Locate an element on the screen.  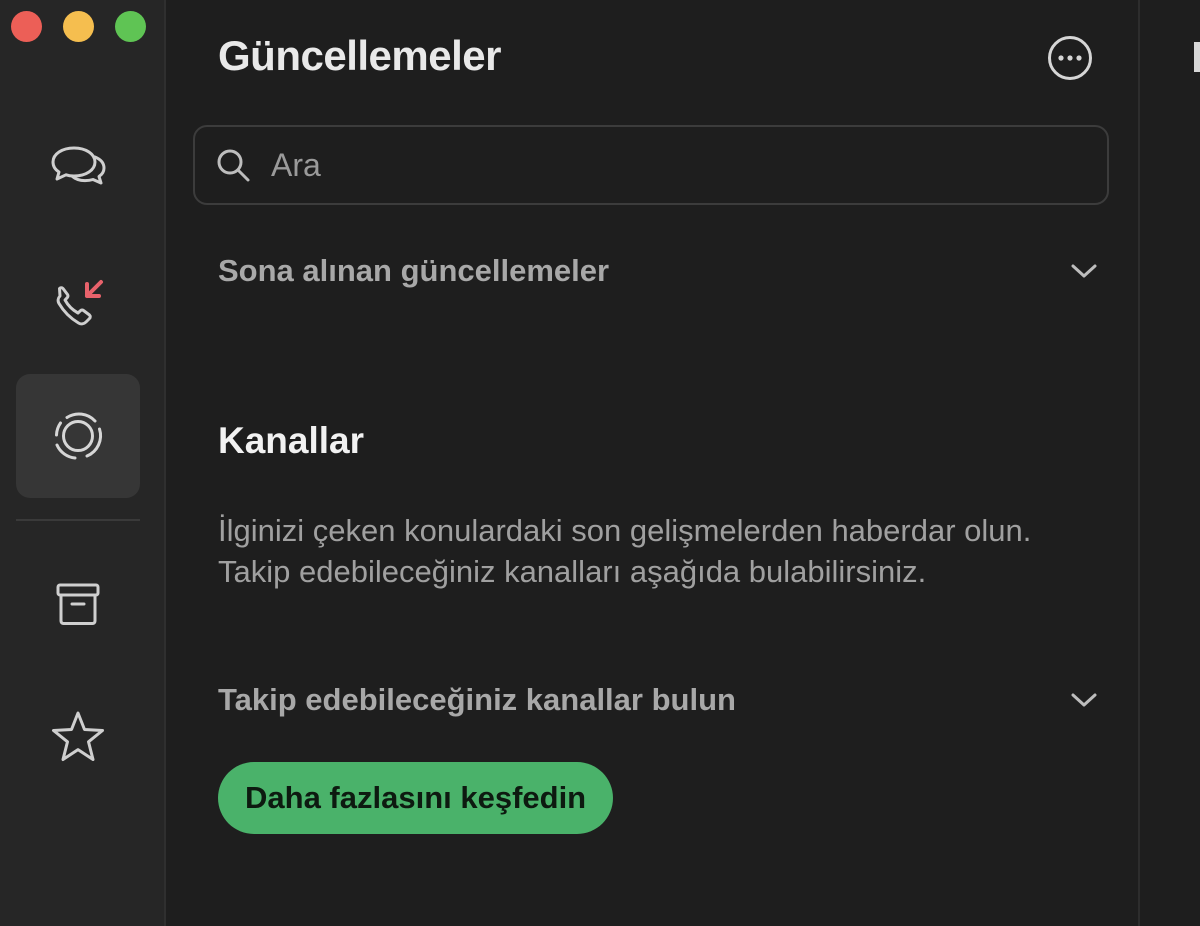
sidebar-divider is located at coordinates (78, 520).